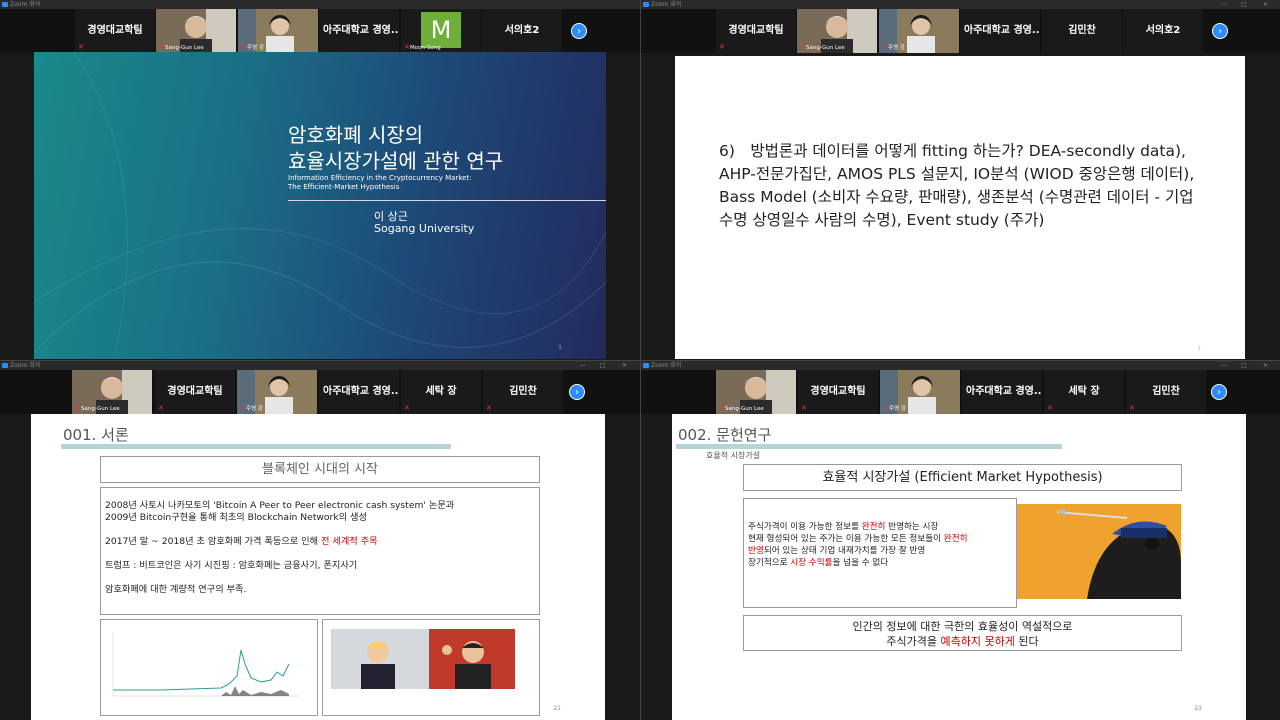 This screenshot has width=1280, height=720. I want to click on participant-name: Moon-Song, so click(425, 48).